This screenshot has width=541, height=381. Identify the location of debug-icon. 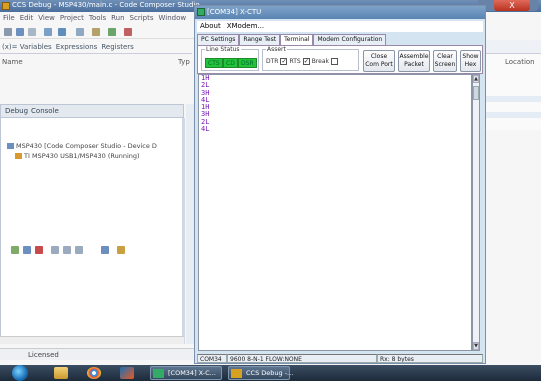
(62, 32).